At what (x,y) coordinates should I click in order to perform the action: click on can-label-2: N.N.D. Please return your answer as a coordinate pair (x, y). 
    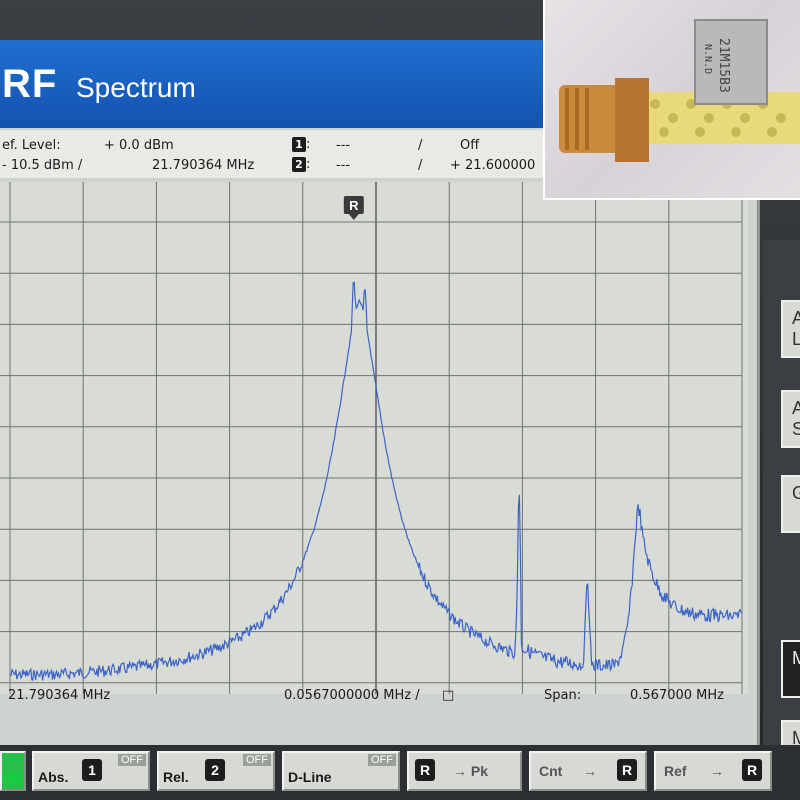
    Looking at the image, I should click on (707, 59).